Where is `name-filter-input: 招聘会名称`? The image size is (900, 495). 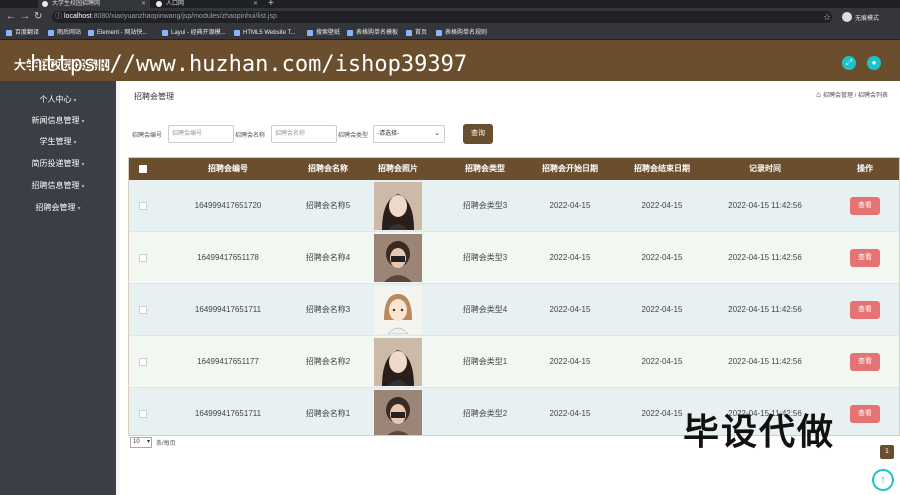
name-filter-input: 招聘会名称 is located at coordinates (304, 134).